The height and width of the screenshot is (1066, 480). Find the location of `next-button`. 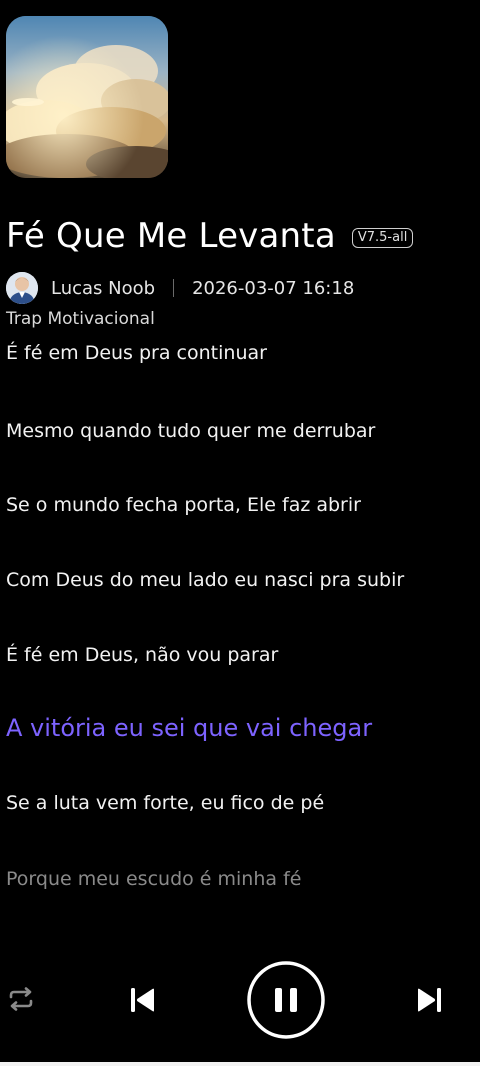

next-button is located at coordinates (430, 1000).